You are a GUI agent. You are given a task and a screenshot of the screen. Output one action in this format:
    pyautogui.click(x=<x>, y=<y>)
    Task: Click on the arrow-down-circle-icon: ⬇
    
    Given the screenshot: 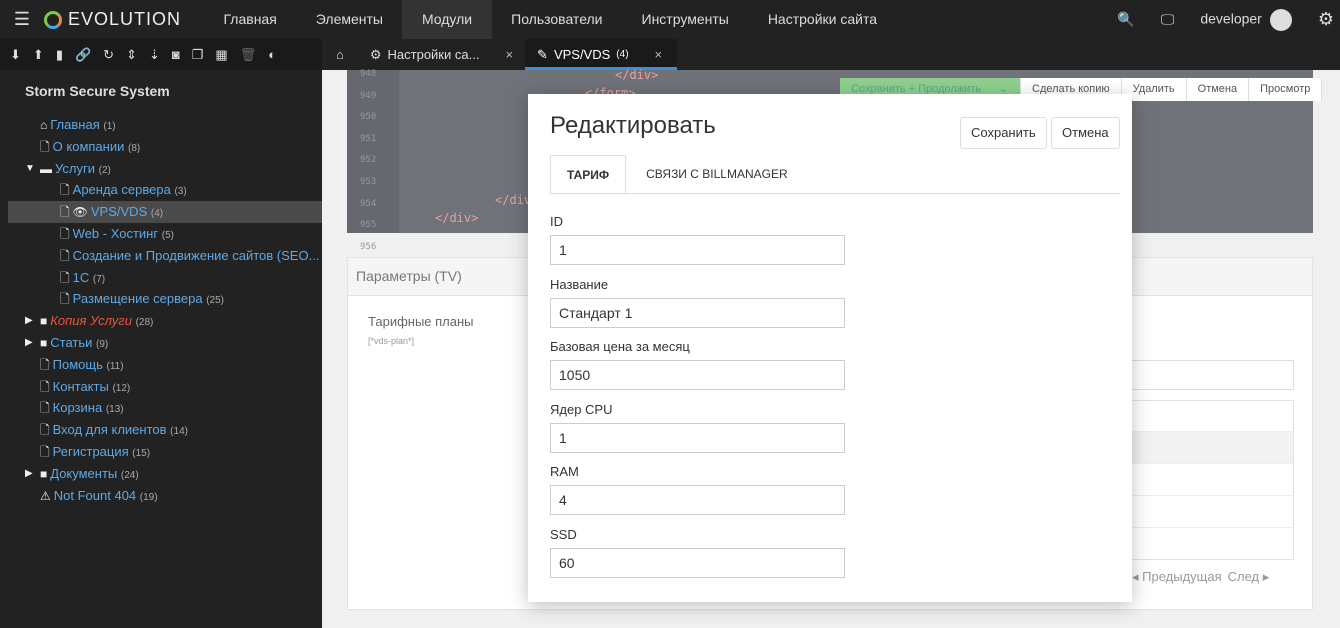 What is the action you would take?
    pyautogui.click(x=15, y=55)
    